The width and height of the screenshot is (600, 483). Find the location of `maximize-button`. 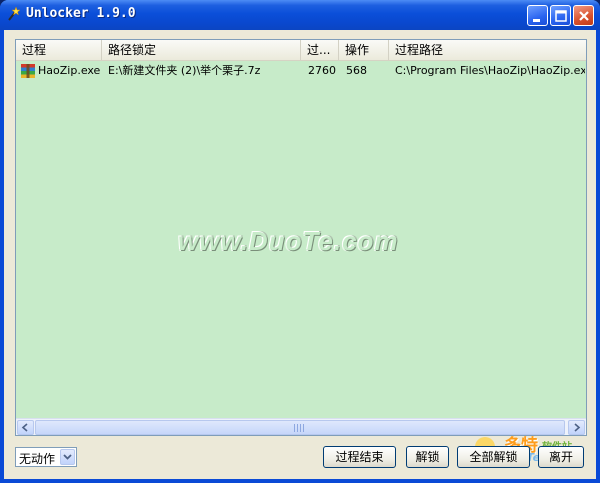

maximize-button is located at coordinates (560, 15).